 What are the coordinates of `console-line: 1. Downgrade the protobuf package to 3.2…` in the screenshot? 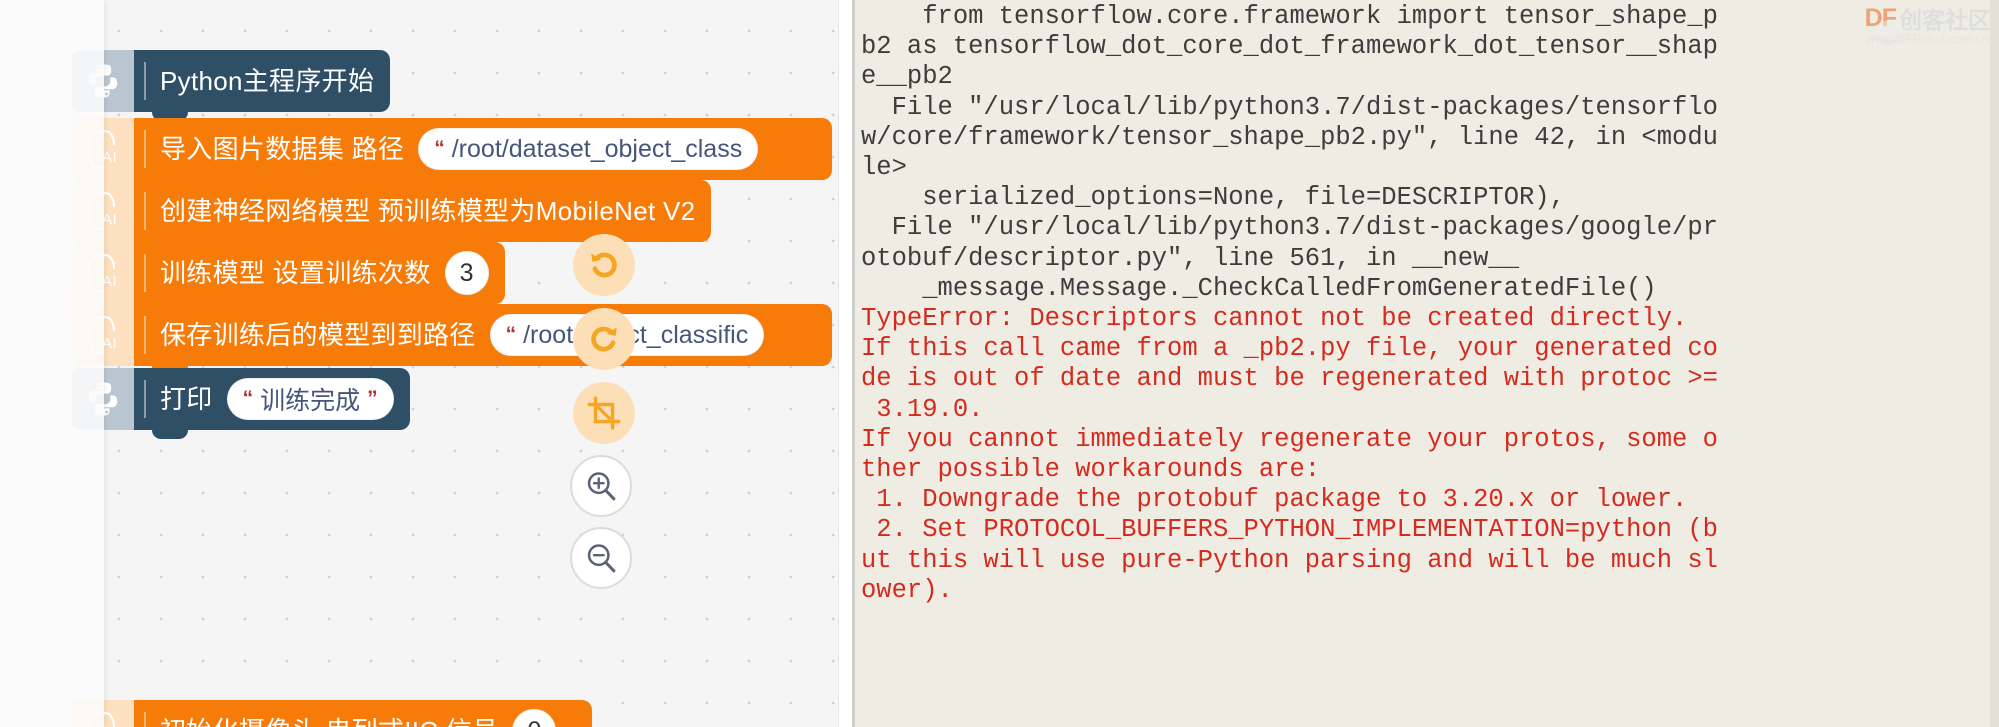 It's located at (1274, 500).